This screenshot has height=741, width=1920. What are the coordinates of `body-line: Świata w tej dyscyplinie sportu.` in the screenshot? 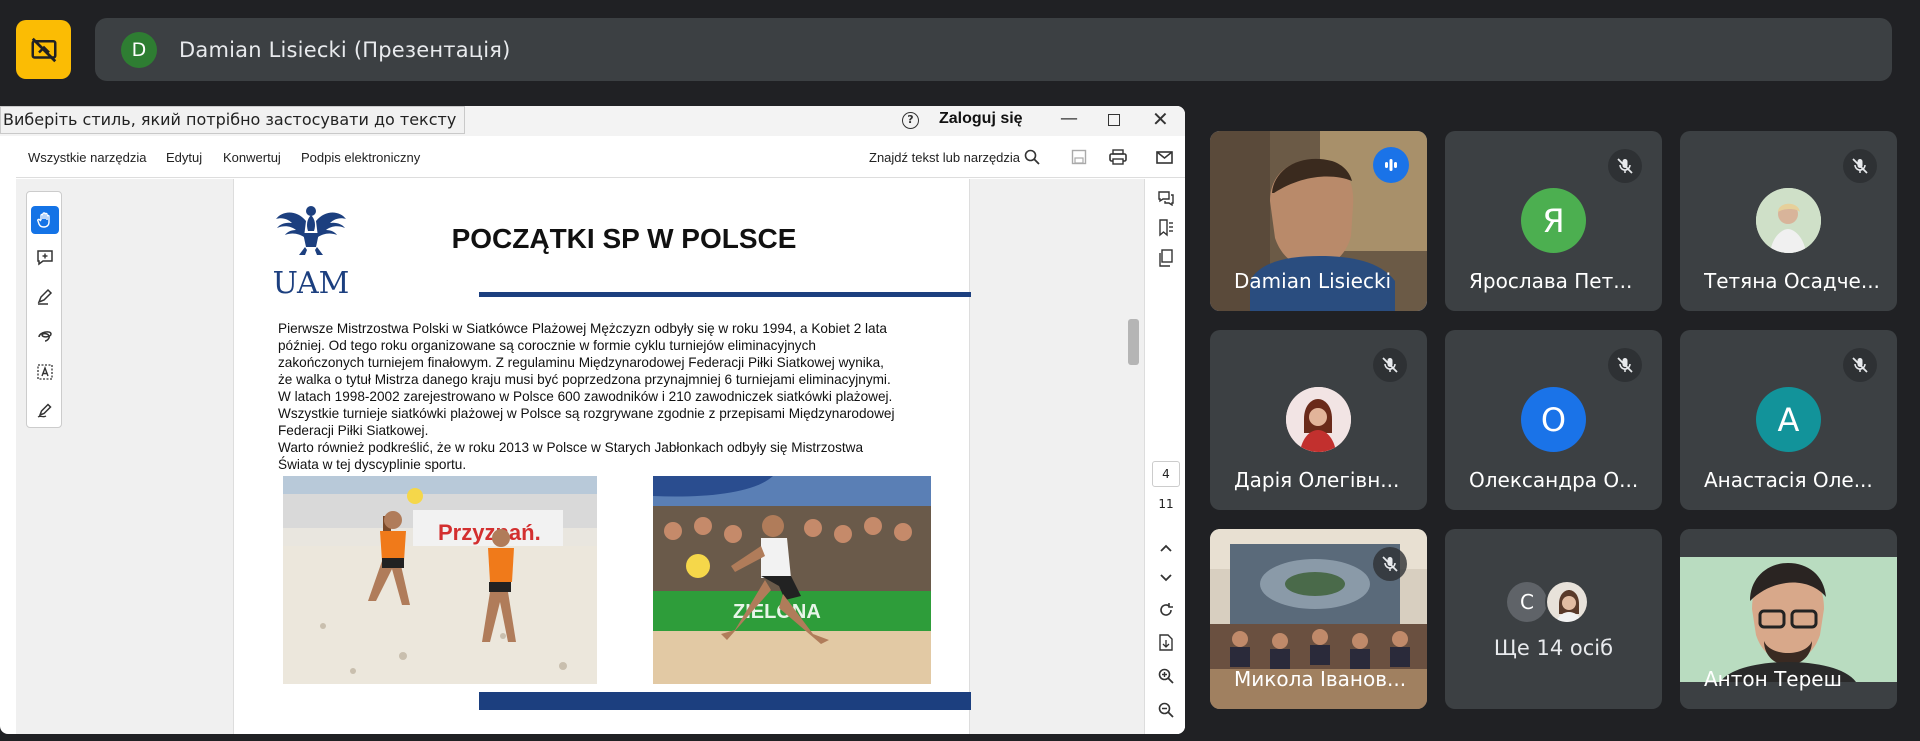 It's located at (372, 464).